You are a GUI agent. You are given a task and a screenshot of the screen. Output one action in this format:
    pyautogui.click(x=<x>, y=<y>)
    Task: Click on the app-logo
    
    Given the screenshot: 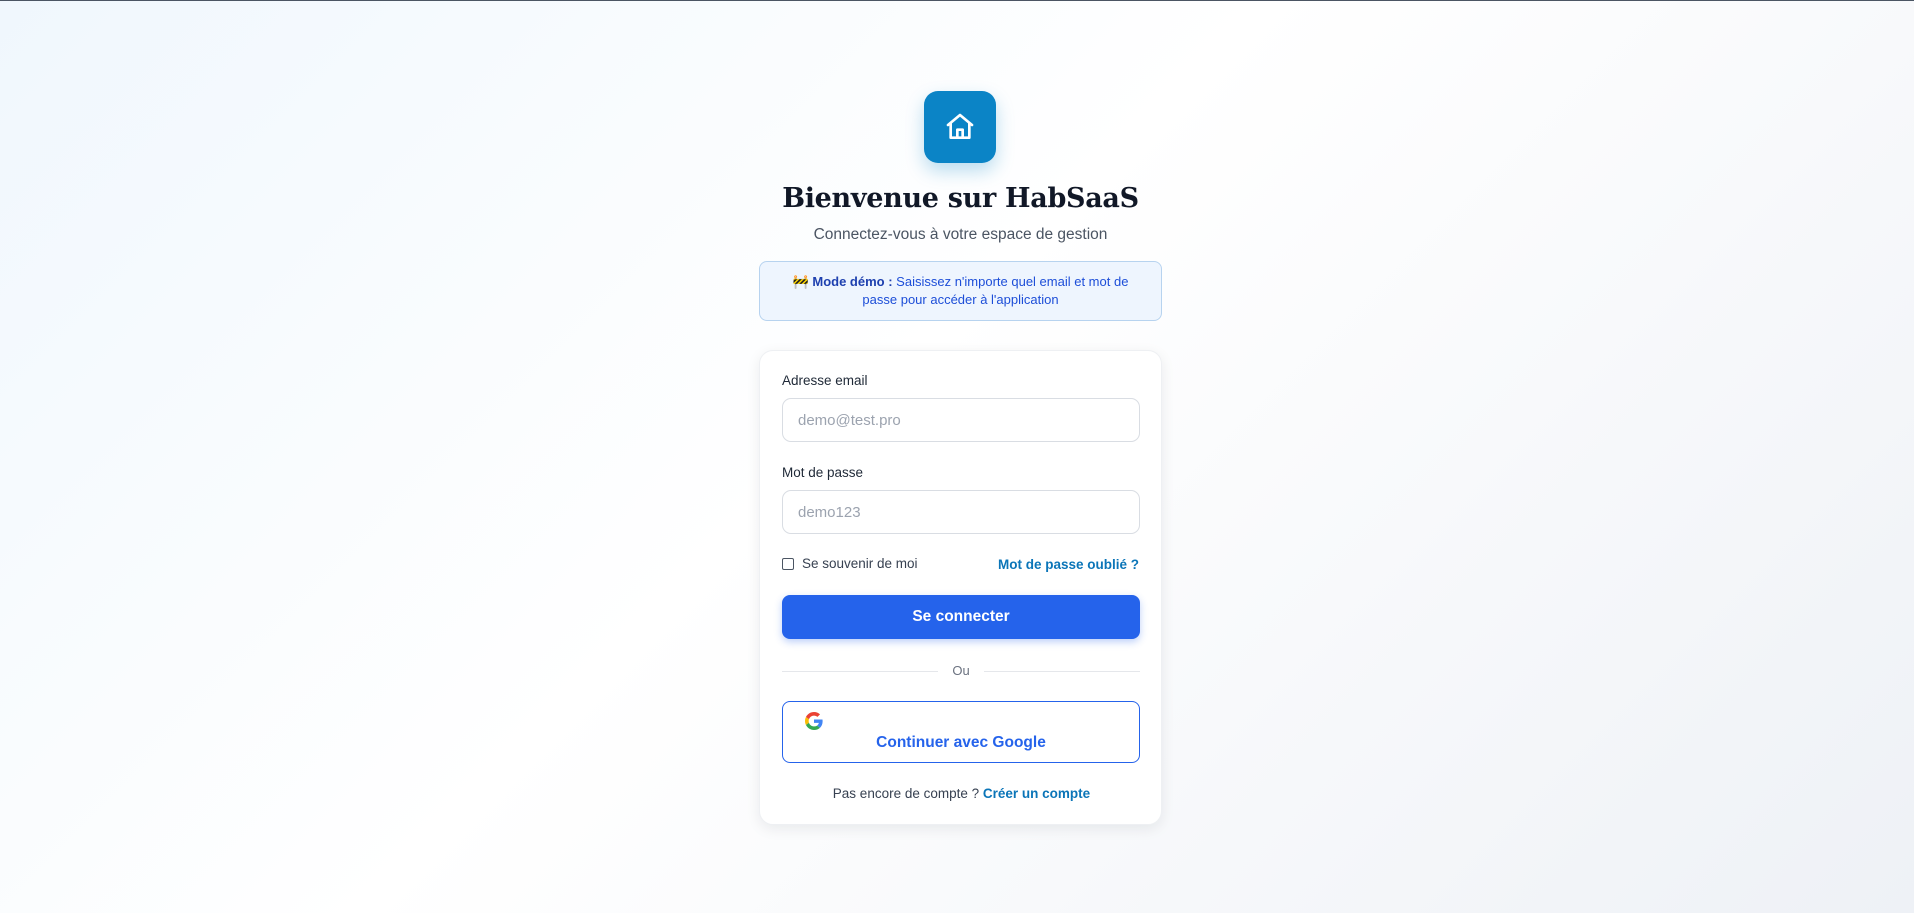 What is the action you would take?
    pyautogui.click(x=960, y=127)
    